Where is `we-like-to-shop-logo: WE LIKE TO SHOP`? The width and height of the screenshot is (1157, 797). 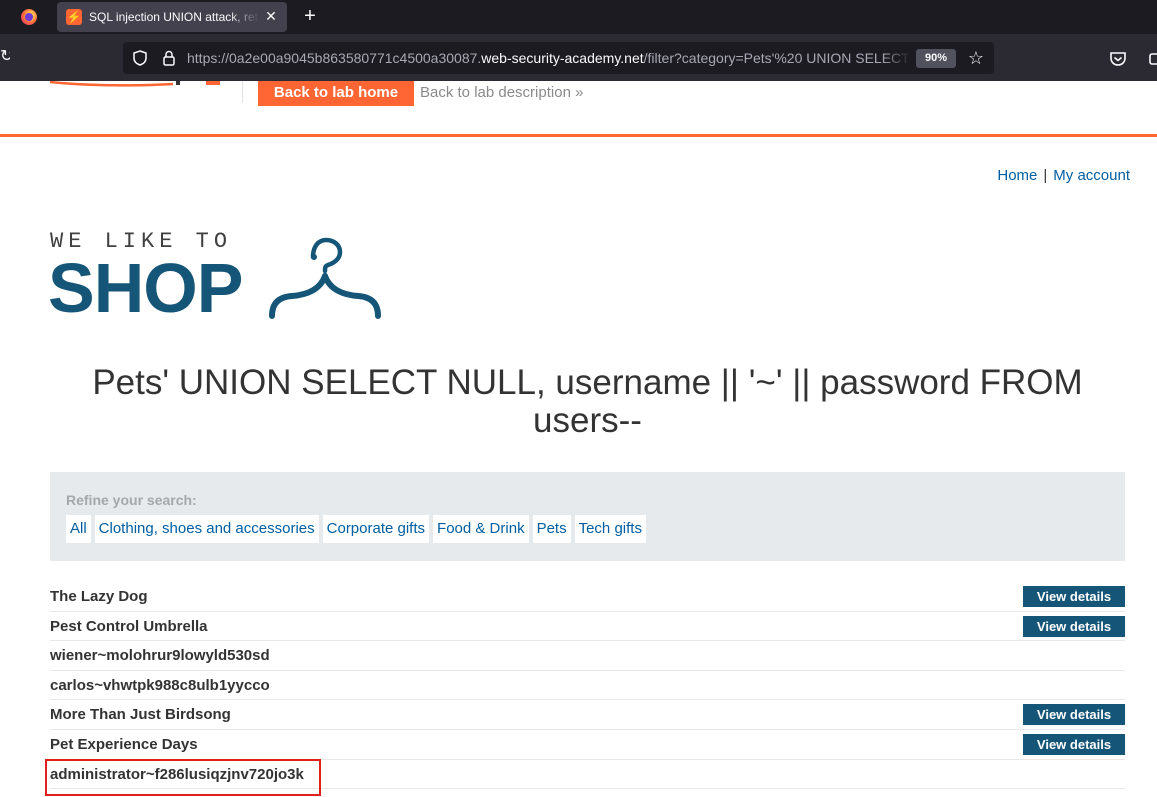
we-like-to-shop-logo: WE LIKE TO SHOP is located at coordinates (218, 278).